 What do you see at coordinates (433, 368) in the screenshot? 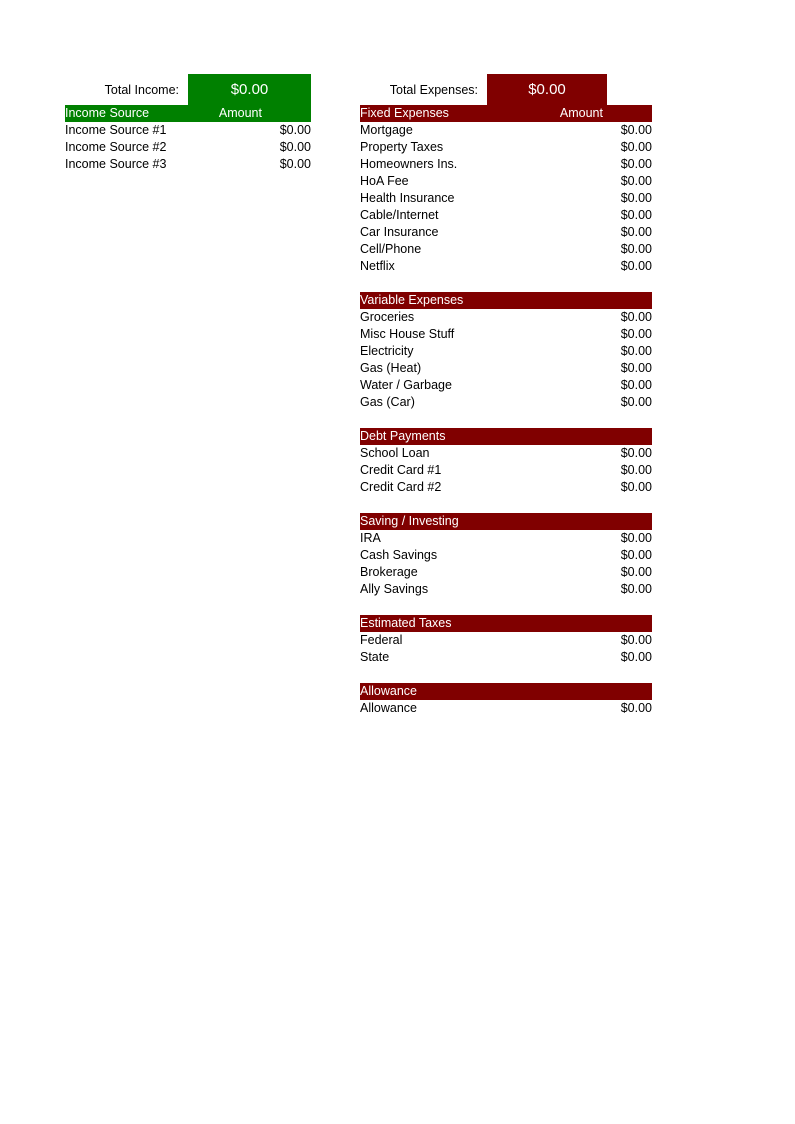
I see `expense-row-name: Gas (Heat)` at bounding box center [433, 368].